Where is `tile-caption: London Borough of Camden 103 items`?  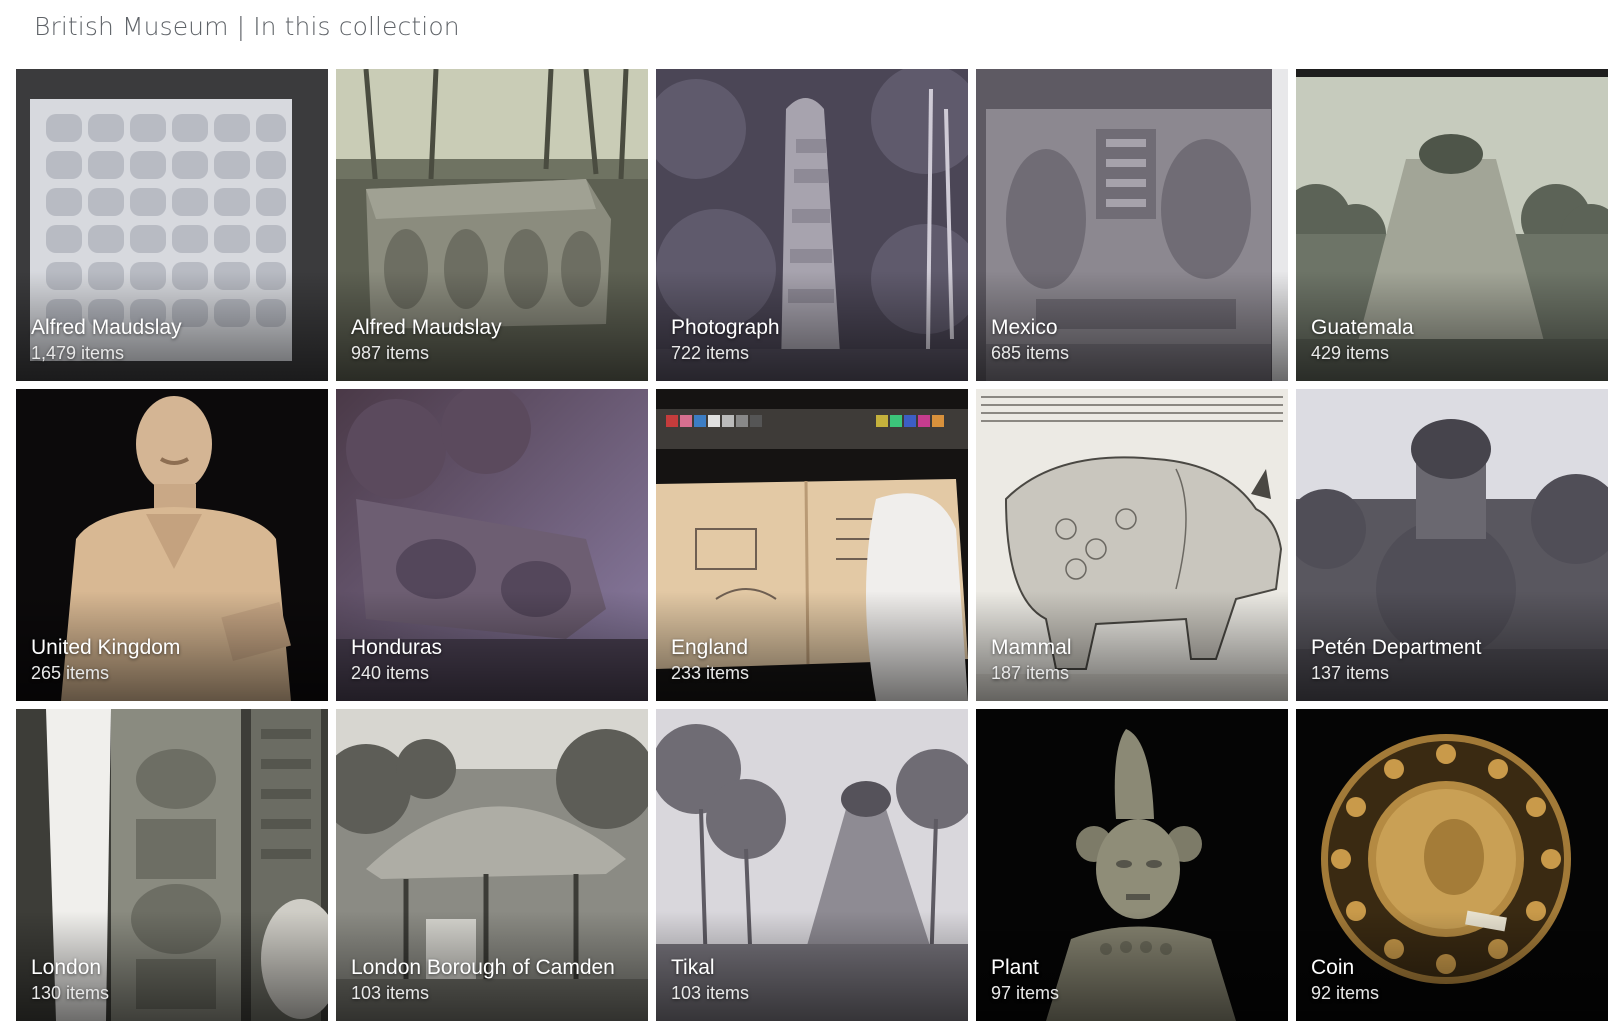
tile-caption: London Borough of Camden 103 items is located at coordinates (483, 980).